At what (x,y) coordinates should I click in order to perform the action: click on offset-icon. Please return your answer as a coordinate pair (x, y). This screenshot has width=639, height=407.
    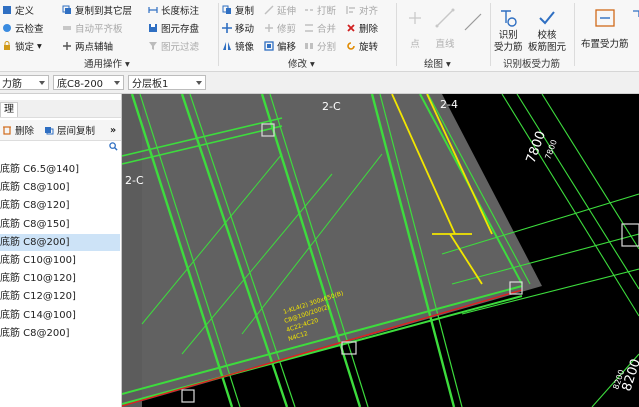
    Looking at the image, I should click on (269, 46).